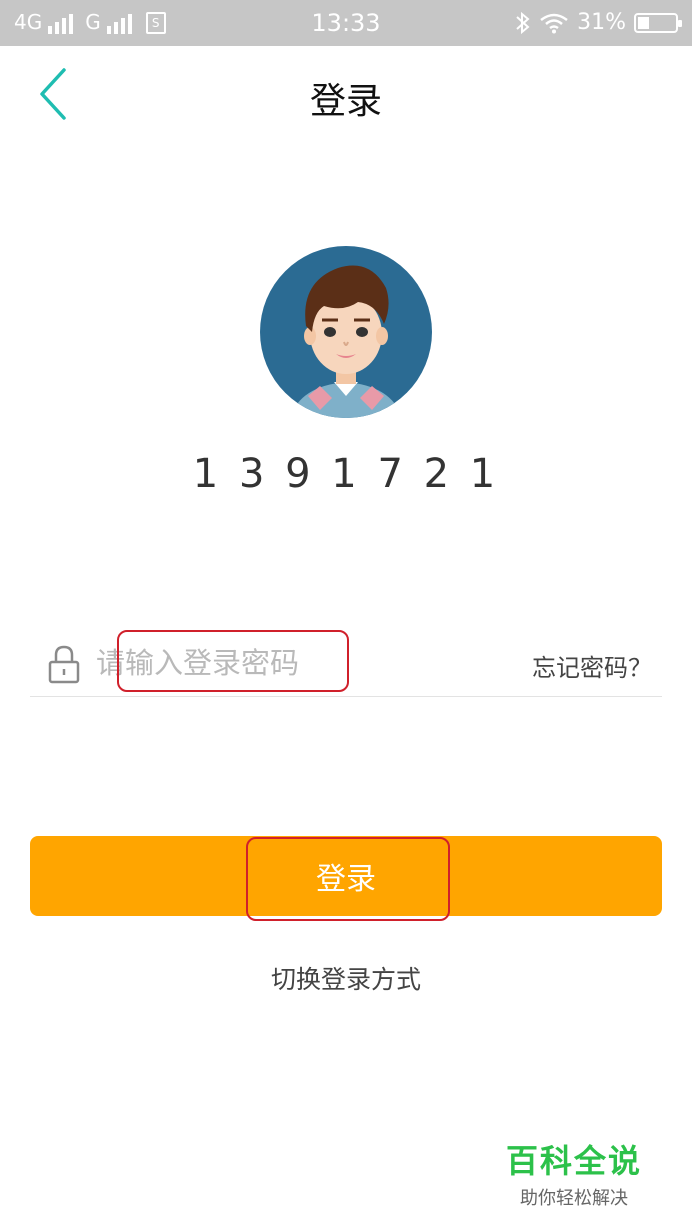 This screenshot has width=692, height=1230. I want to click on status-right: 31%, so click(598, 22).